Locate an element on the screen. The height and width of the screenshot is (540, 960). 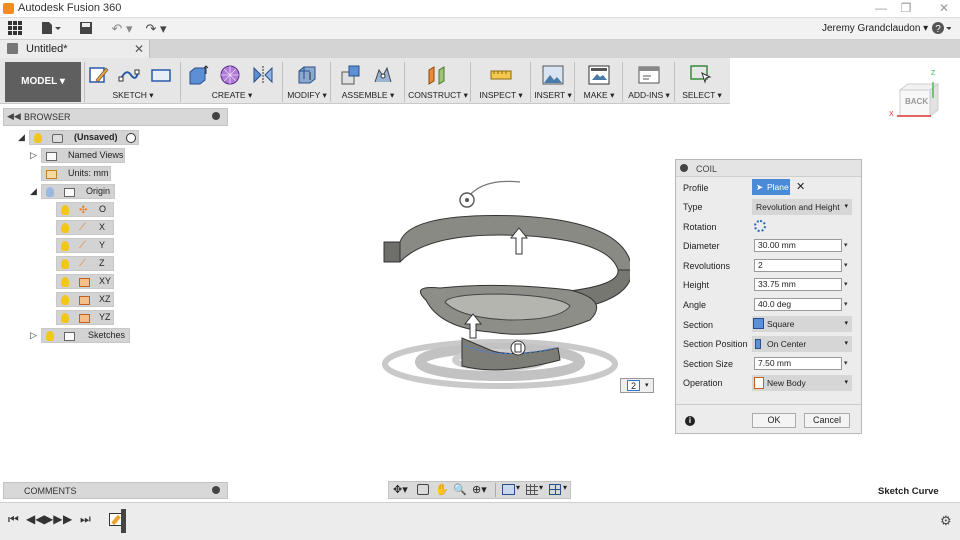
browser-item-z-axis: ⟋ Z is located at coordinates (85, 263).